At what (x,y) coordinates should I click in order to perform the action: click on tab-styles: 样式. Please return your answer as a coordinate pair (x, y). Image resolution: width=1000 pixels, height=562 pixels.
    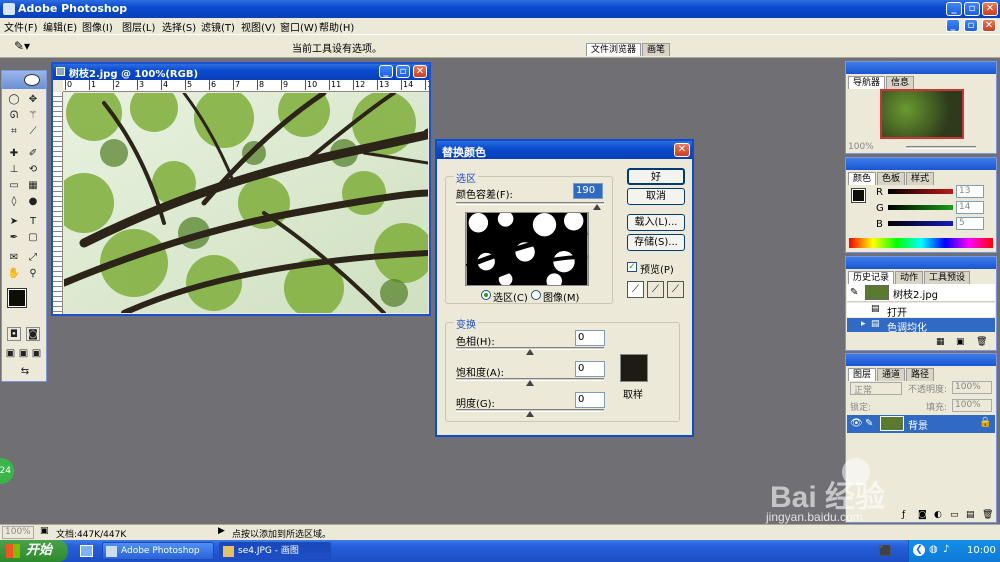
    Looking at the image, I should click on (920, 178).